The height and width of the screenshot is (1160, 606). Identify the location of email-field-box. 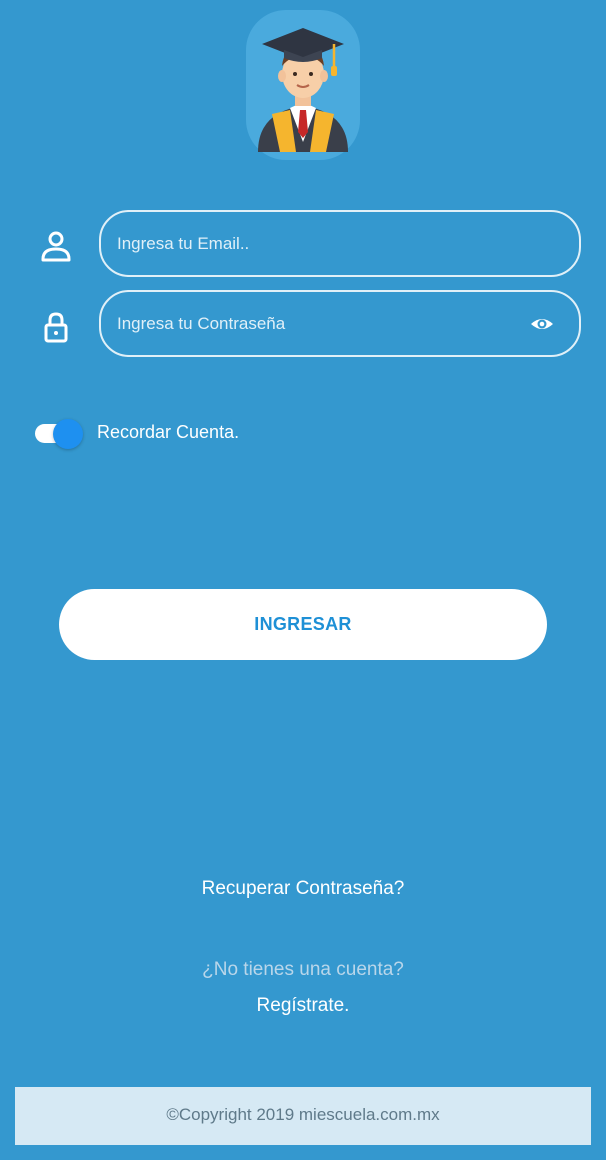
(340, 243).